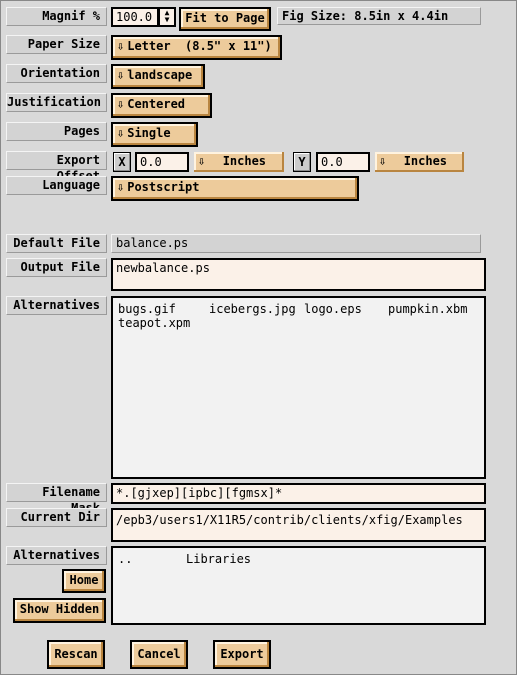 The height and width of the screenshot is (675, 517). What do you see at coordinates (56, 267) in the screenshot?
I see `output-file-label: Output File` at bounding box center [56, 267].